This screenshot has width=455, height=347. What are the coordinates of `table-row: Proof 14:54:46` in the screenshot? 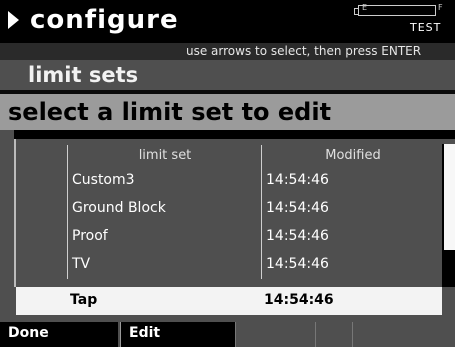 It's located at (230, 237).